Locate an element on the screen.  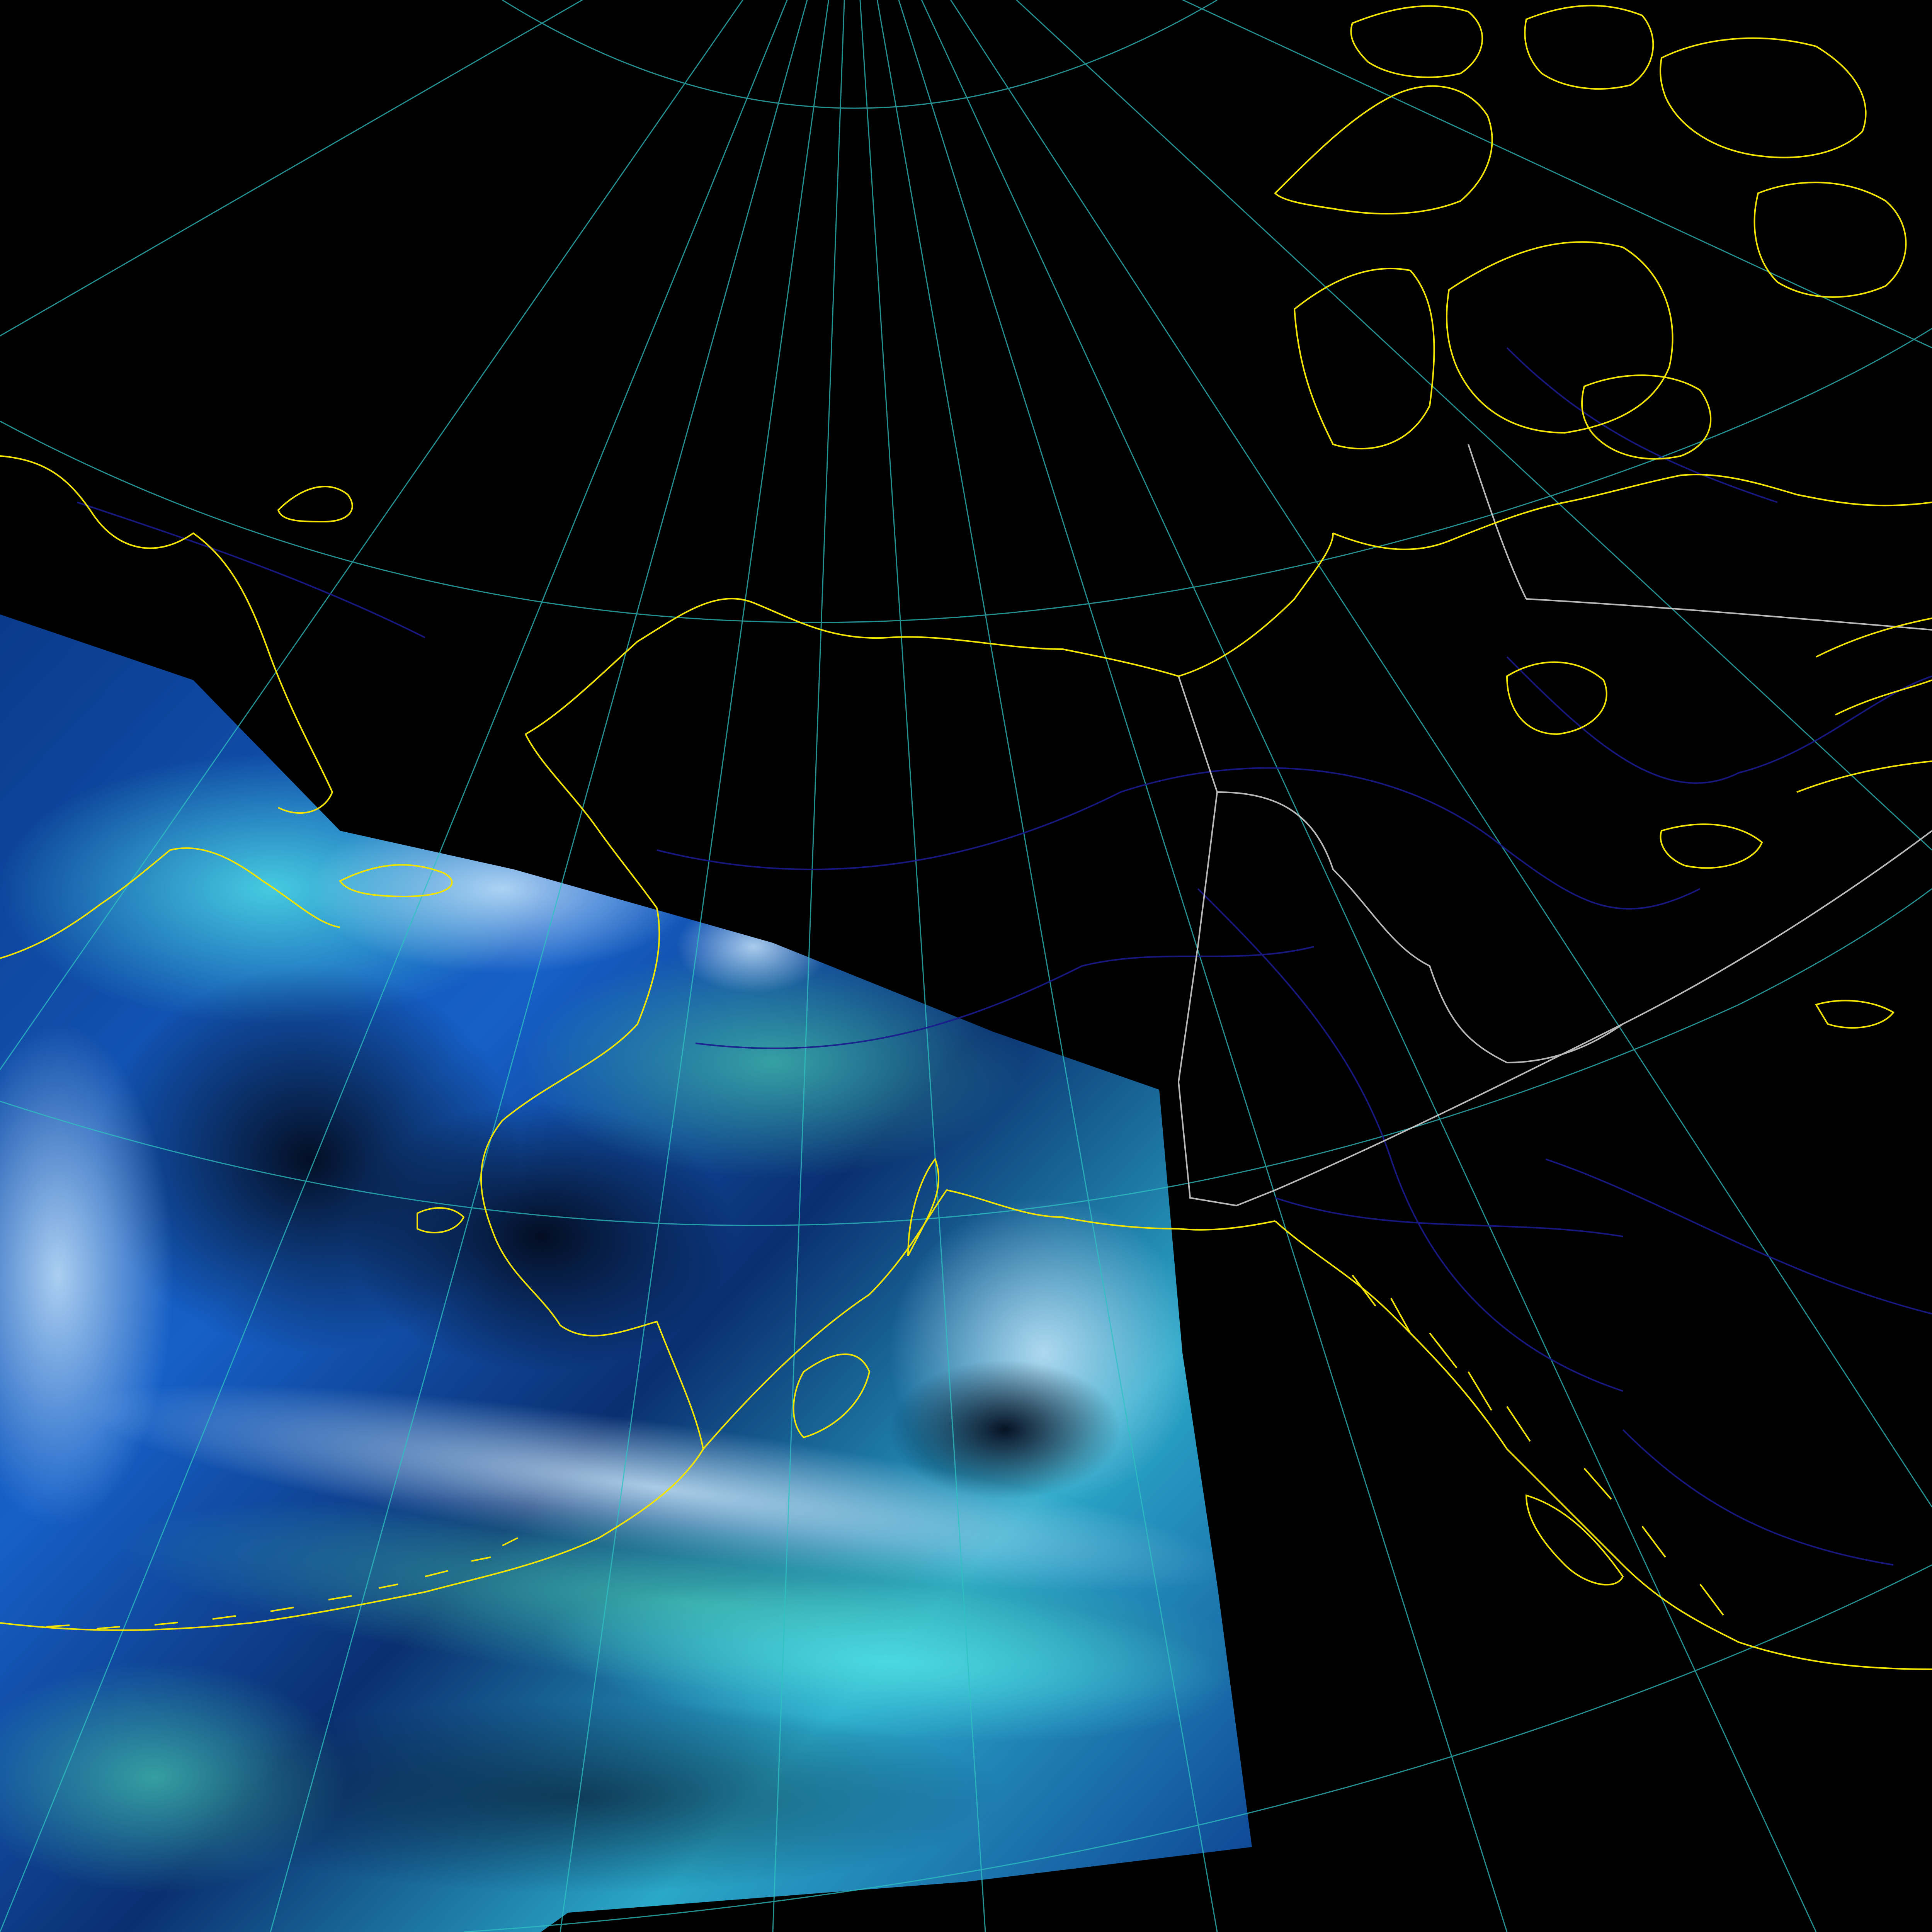
border-bc-yukon is located at coordinates (1603, 1011).